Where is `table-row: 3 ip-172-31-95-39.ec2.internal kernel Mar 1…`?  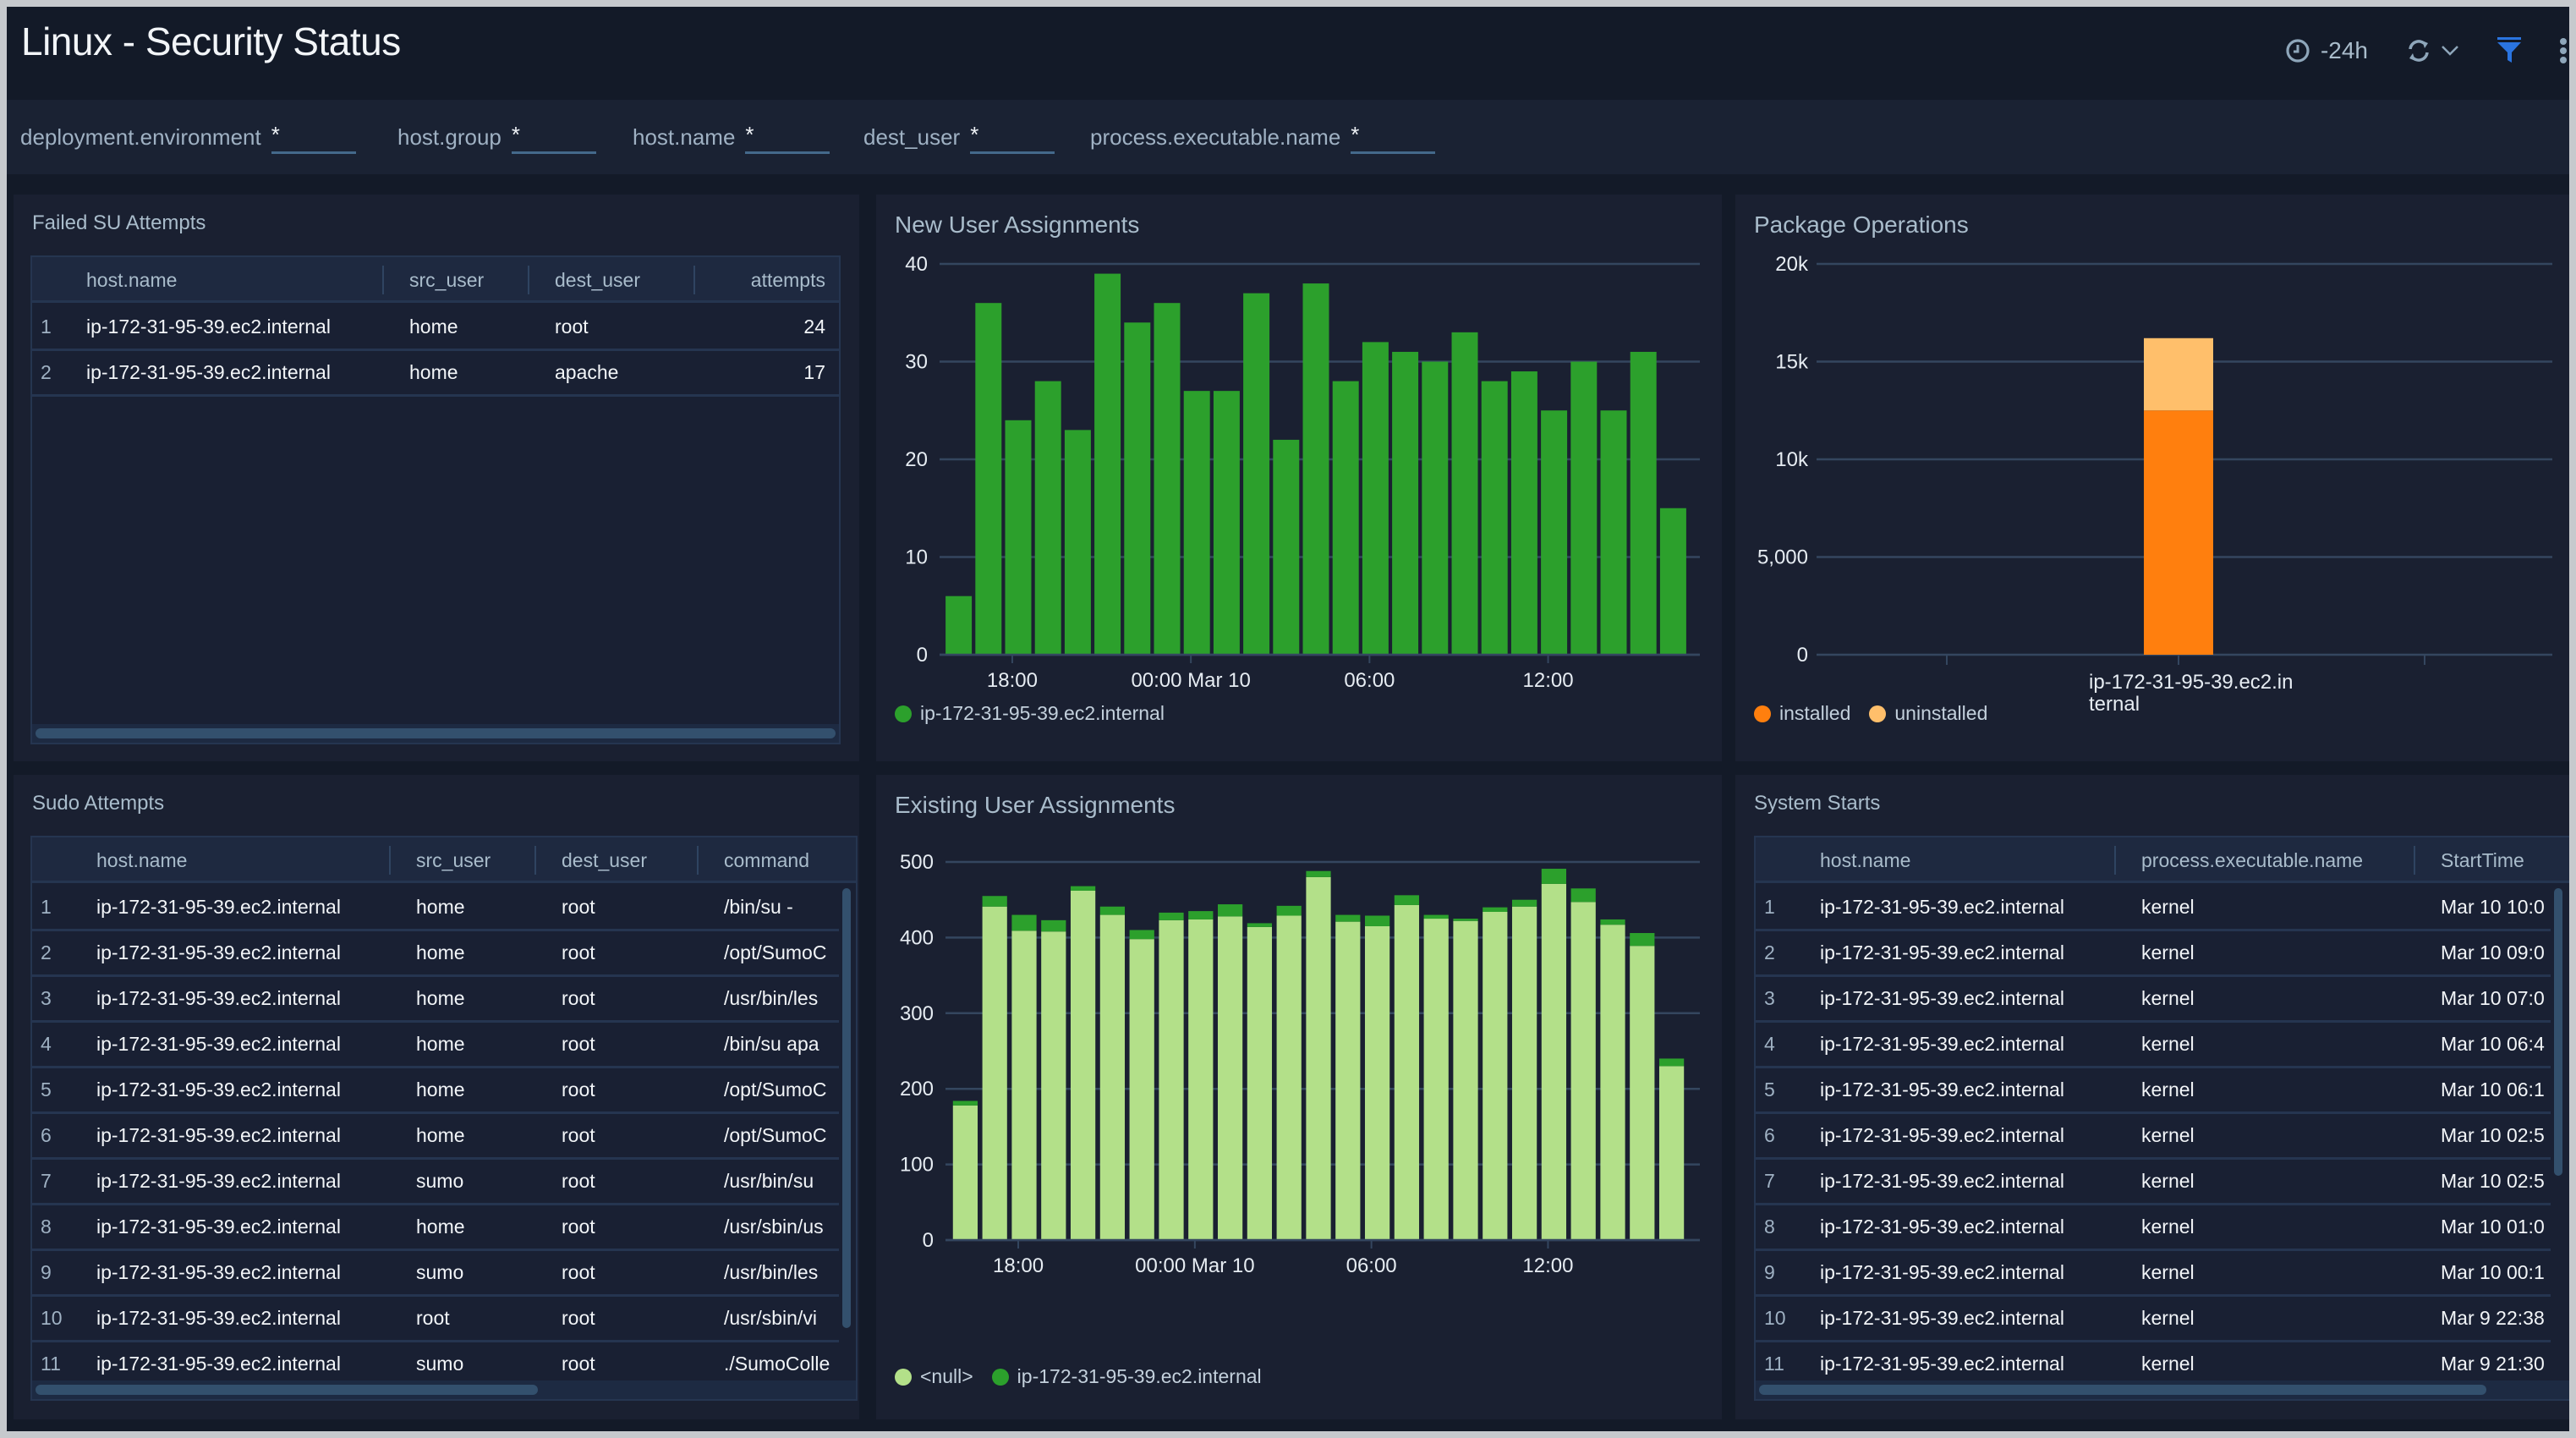 table-row: 3 ip-172-31-95-39.ec2.internal kernel Mar 1… is located at coordinates (2153, 1000).